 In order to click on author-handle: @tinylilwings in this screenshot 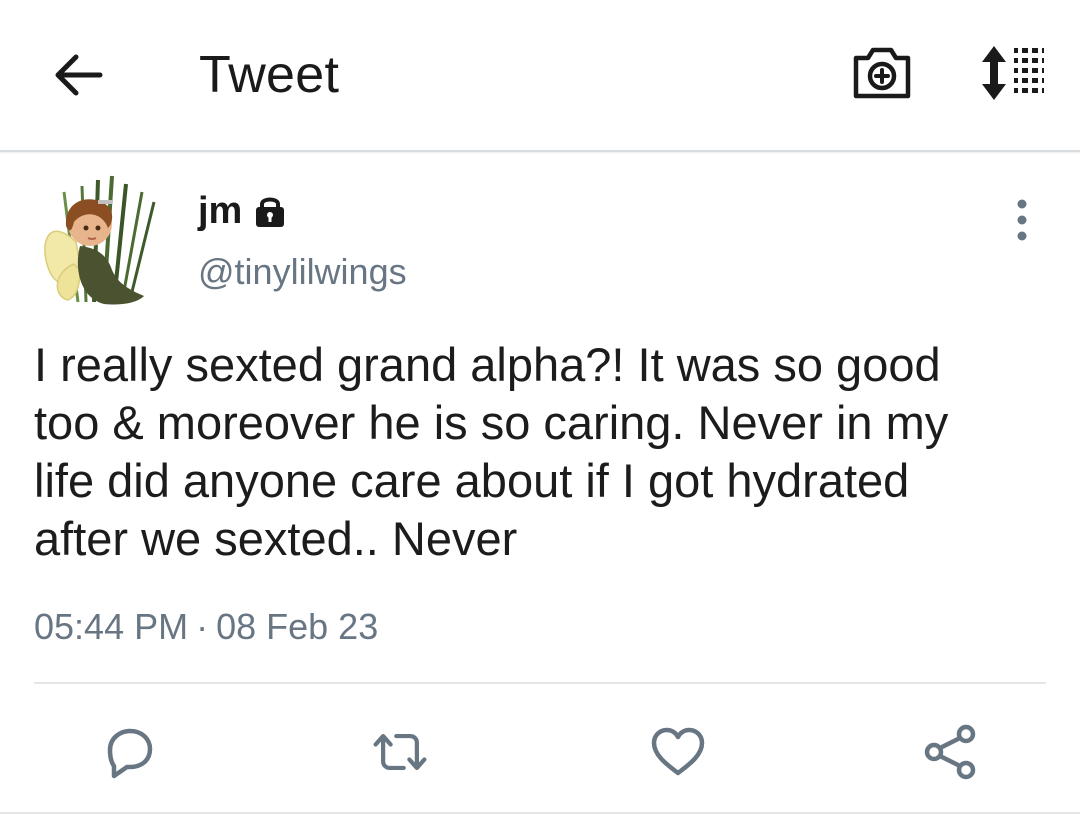, I will do `click(302, 272)`.